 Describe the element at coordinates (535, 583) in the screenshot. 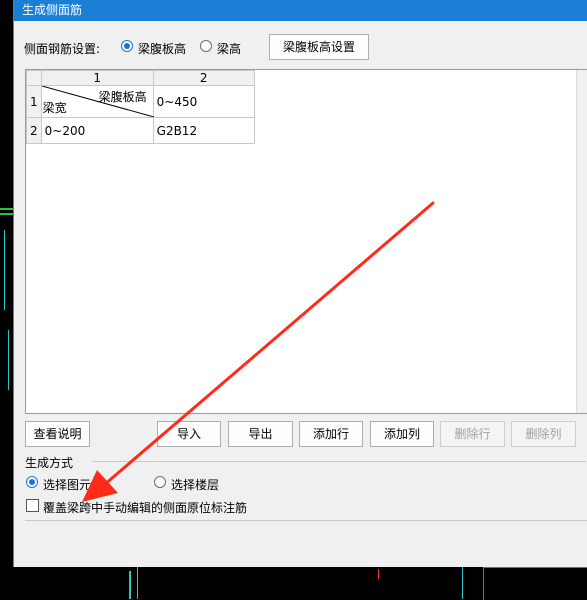

I see `cad-rect` at that location.